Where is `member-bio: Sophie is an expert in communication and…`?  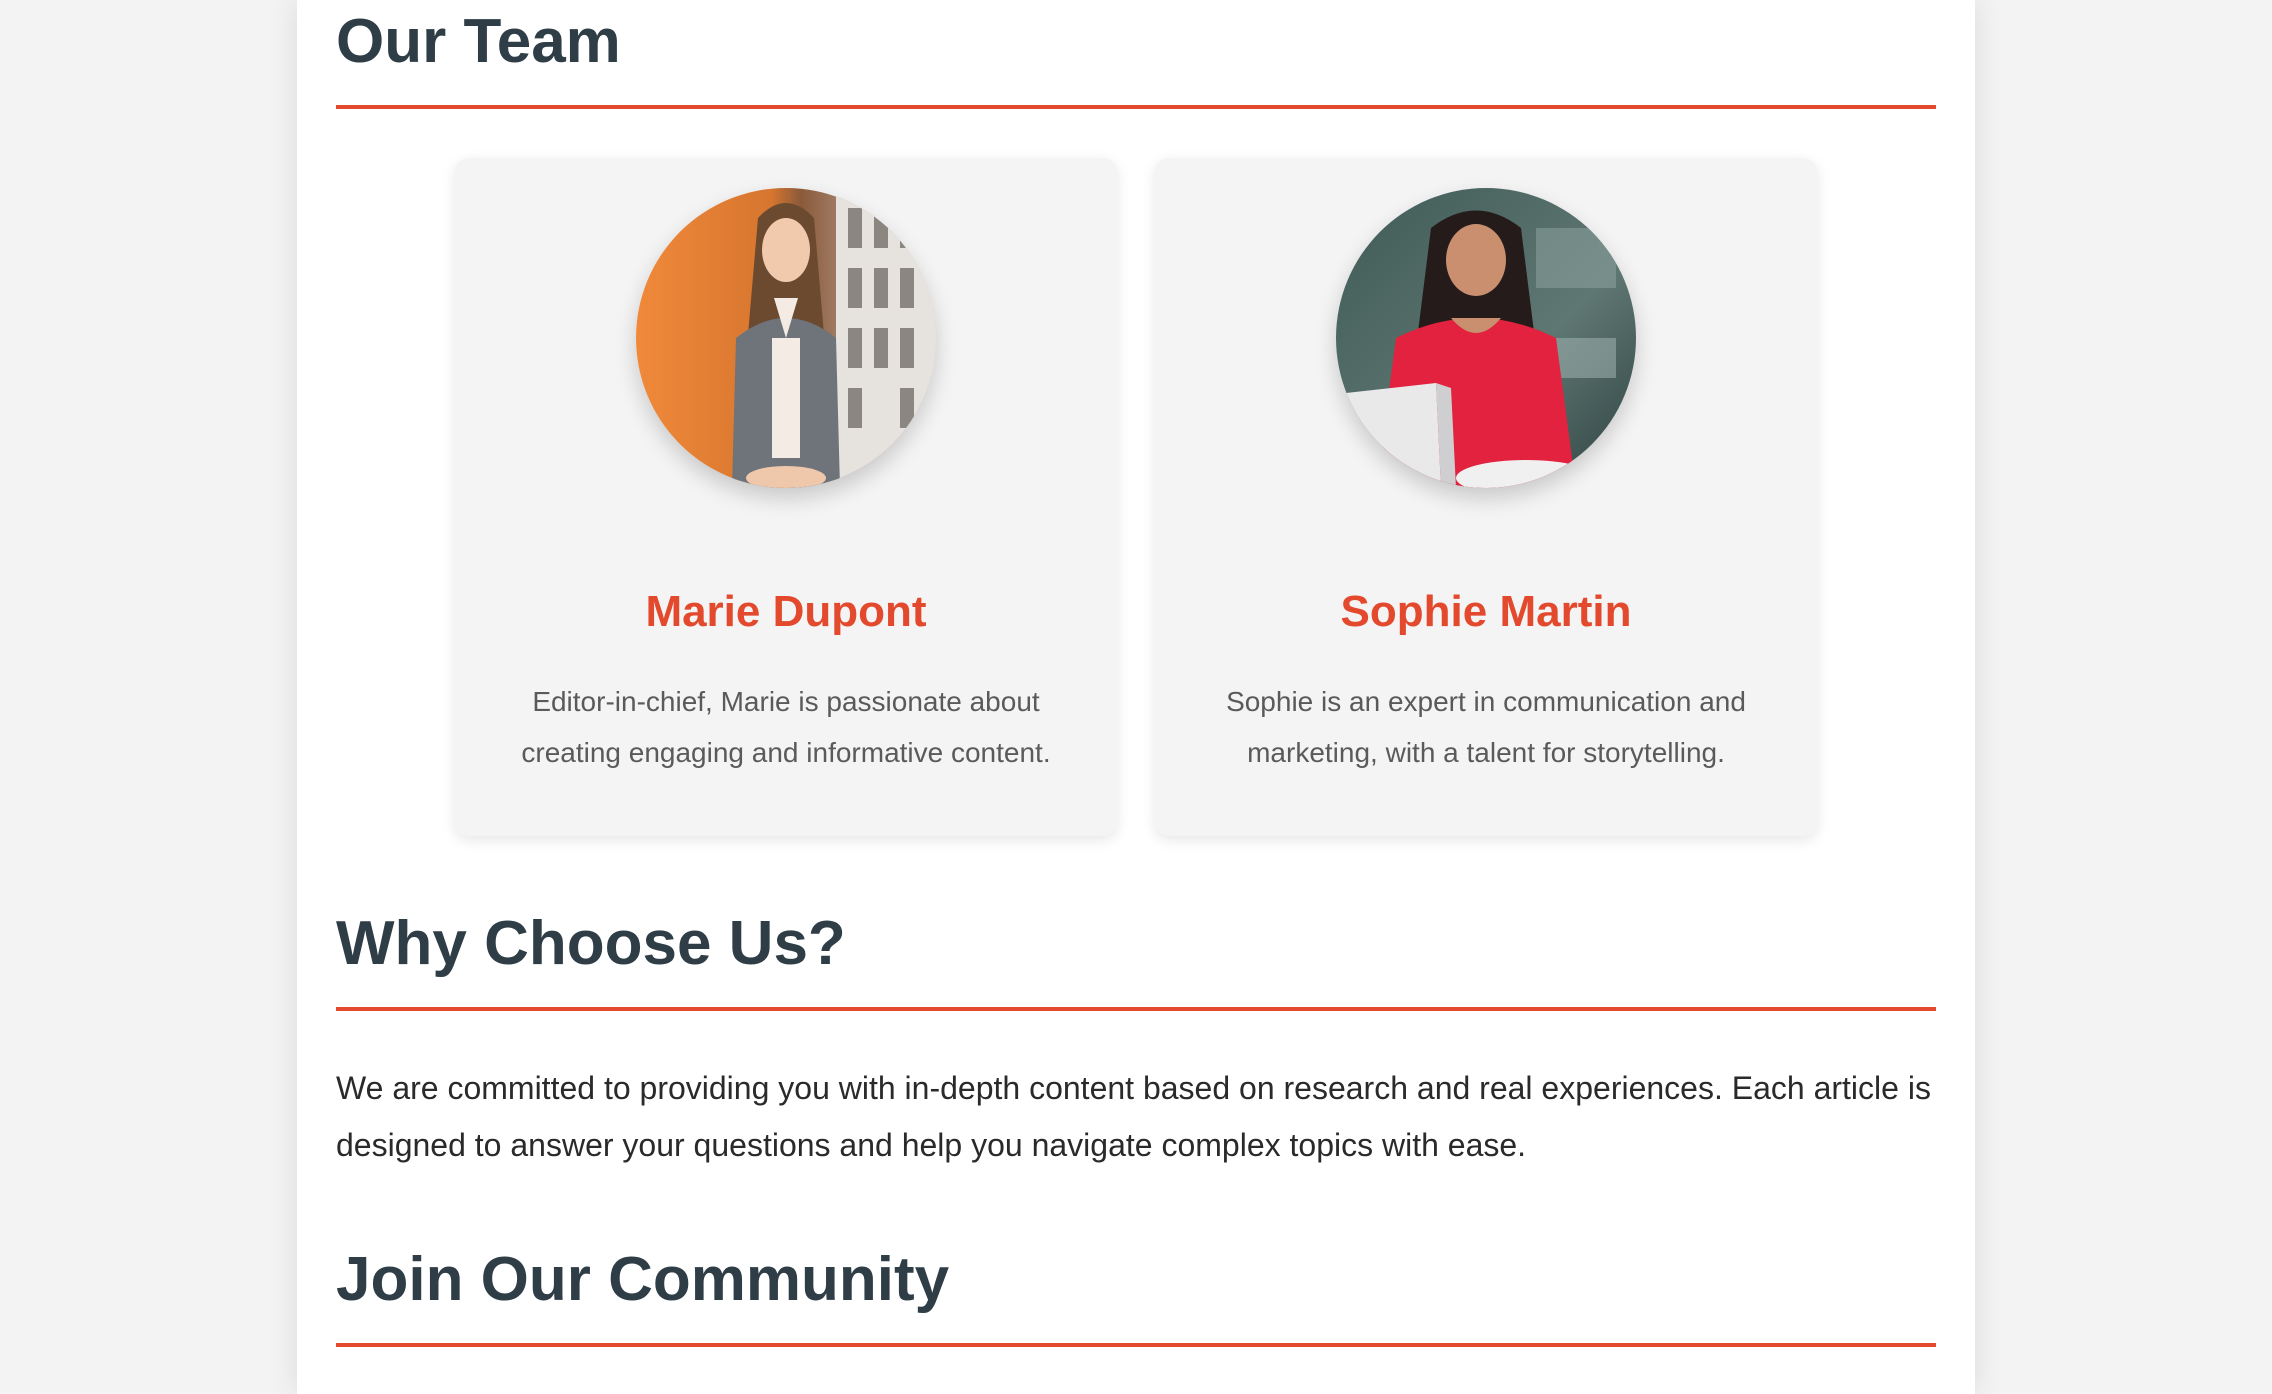
member-bio: Sophie is an expert in communication and… is located at coordinates (1486, 727).